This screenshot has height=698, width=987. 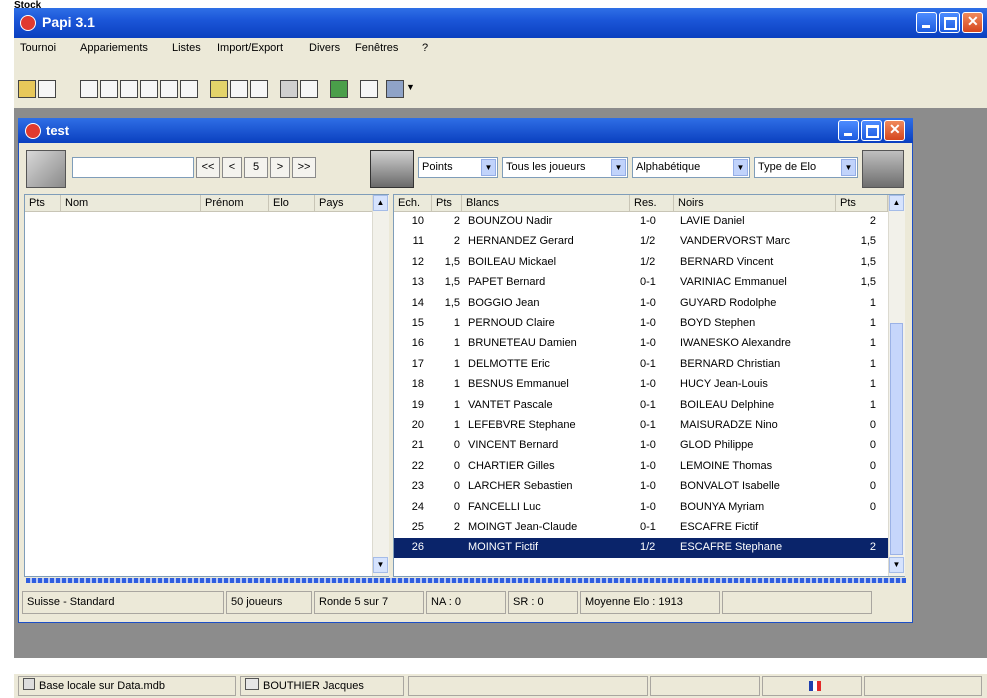 What do you see at coordinates (456, 506) in the screenshot?
I see `white-points-cell: 0` at bounding box center [456, 506].